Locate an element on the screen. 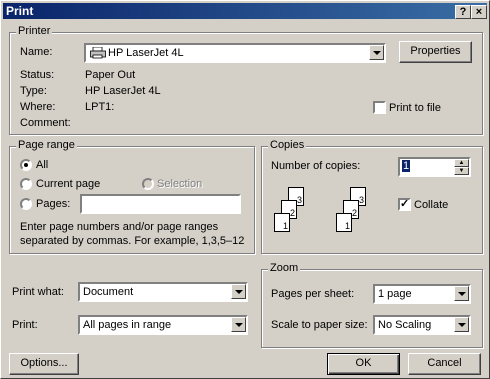 The width and height of the screenshot is (490, 379). collate-checkbox is located at coordinates (404, 204).